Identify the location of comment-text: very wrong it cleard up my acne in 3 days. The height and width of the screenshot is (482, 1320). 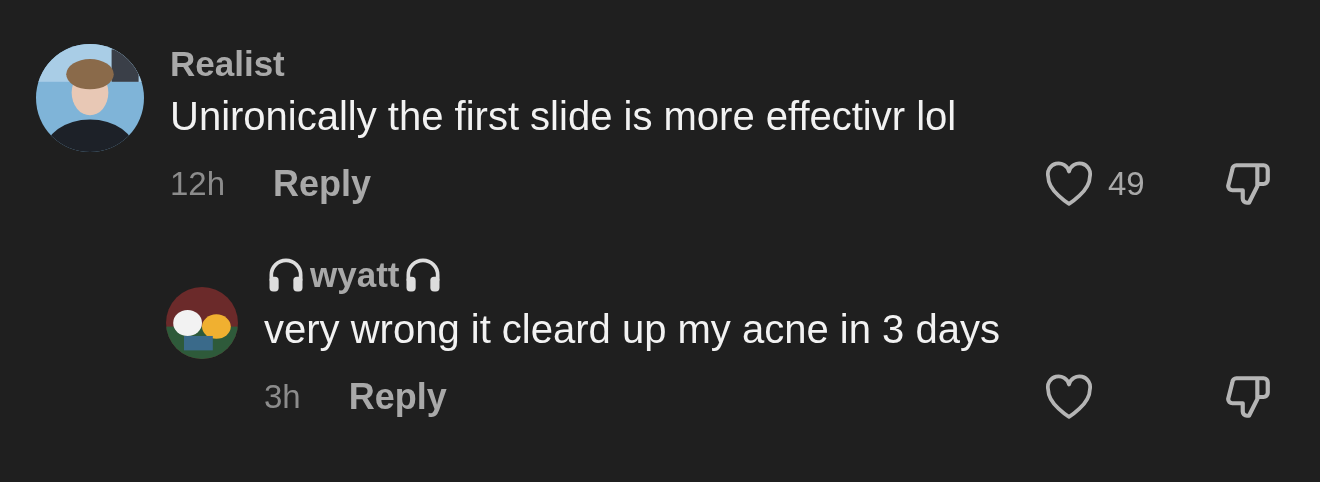
(632, 329).